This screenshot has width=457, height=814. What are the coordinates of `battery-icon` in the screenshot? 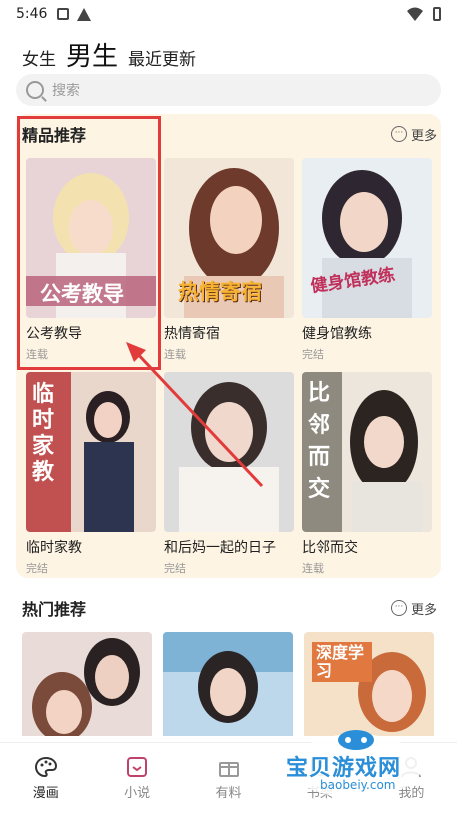 It's located at (437, 14).